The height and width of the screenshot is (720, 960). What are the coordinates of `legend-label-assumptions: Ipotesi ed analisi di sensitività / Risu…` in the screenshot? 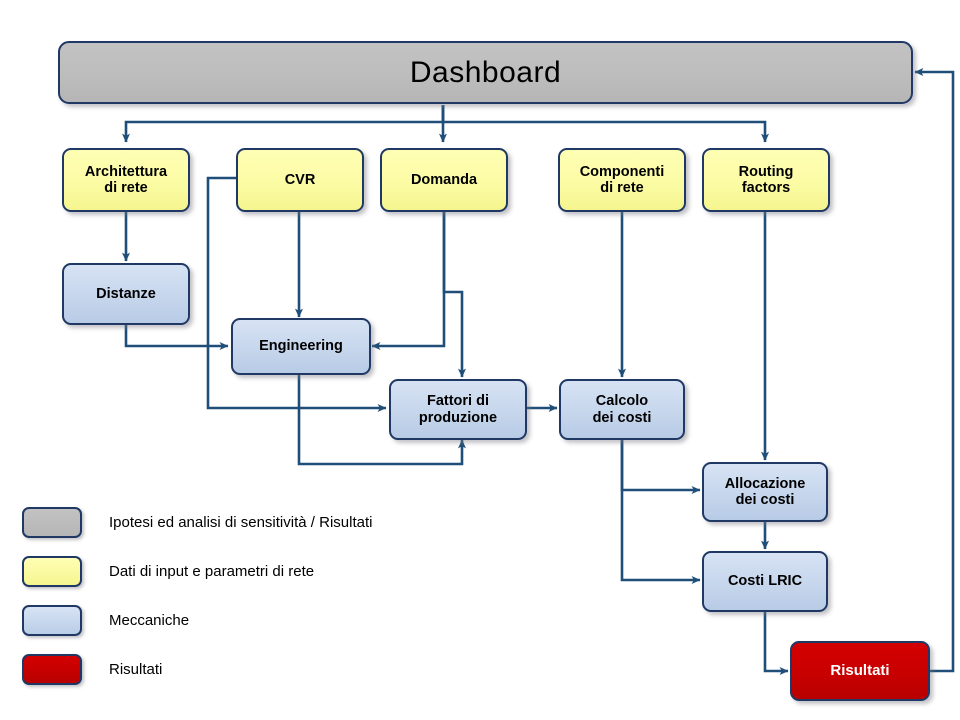 It's located at (241, 522).